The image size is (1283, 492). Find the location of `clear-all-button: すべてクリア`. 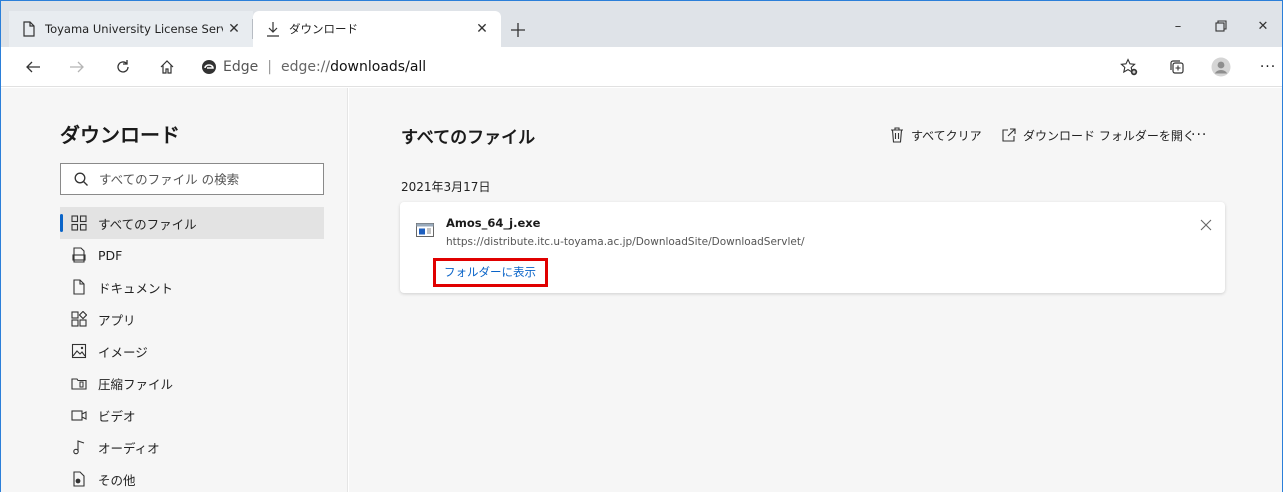

clear-all-button: すべてクリア is located at coordinates (935, 135).